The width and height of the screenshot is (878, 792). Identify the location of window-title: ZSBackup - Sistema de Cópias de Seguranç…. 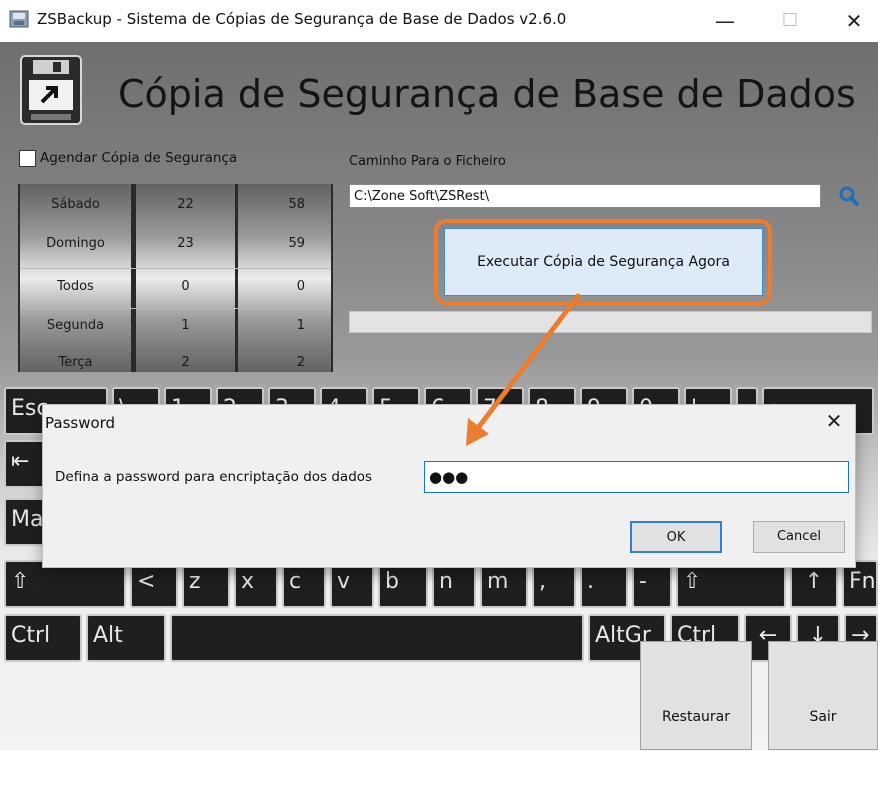
(302, 19).